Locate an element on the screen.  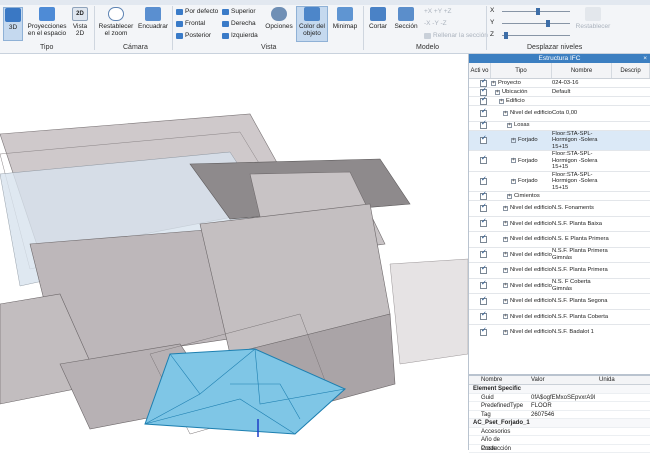
tree-row: +Losas is located at coordinates (559, 126).